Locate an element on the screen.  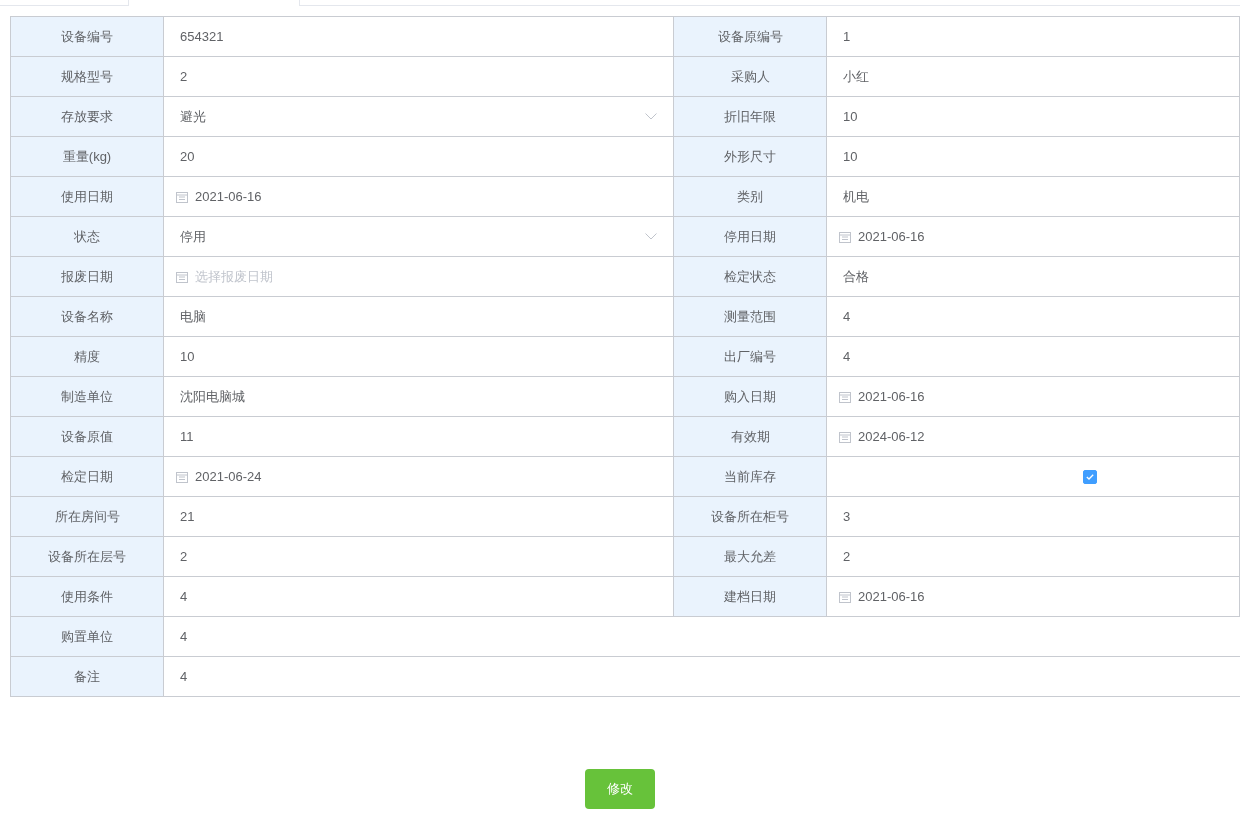
field-label: 购入日期 is located at coordinates (750, 396).